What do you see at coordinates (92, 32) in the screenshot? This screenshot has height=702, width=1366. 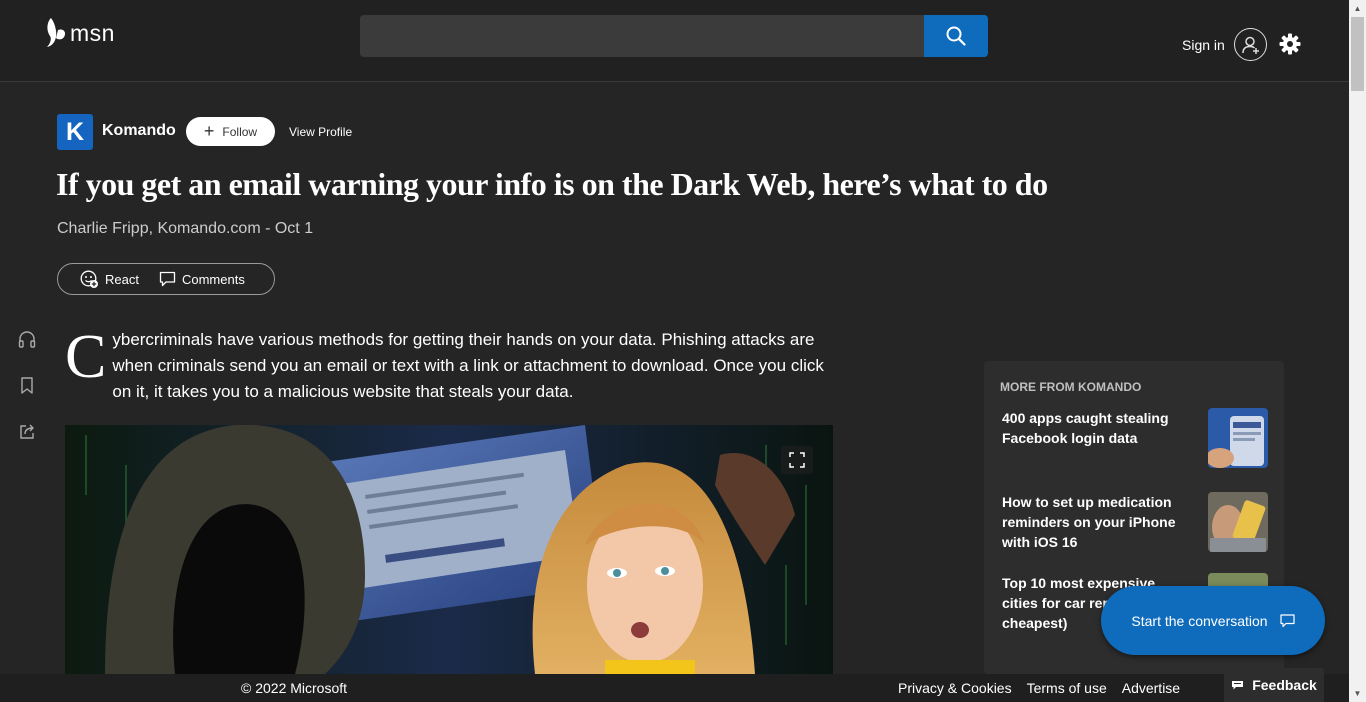 I see `logo-text: msn` at bounding box center [92, 32].